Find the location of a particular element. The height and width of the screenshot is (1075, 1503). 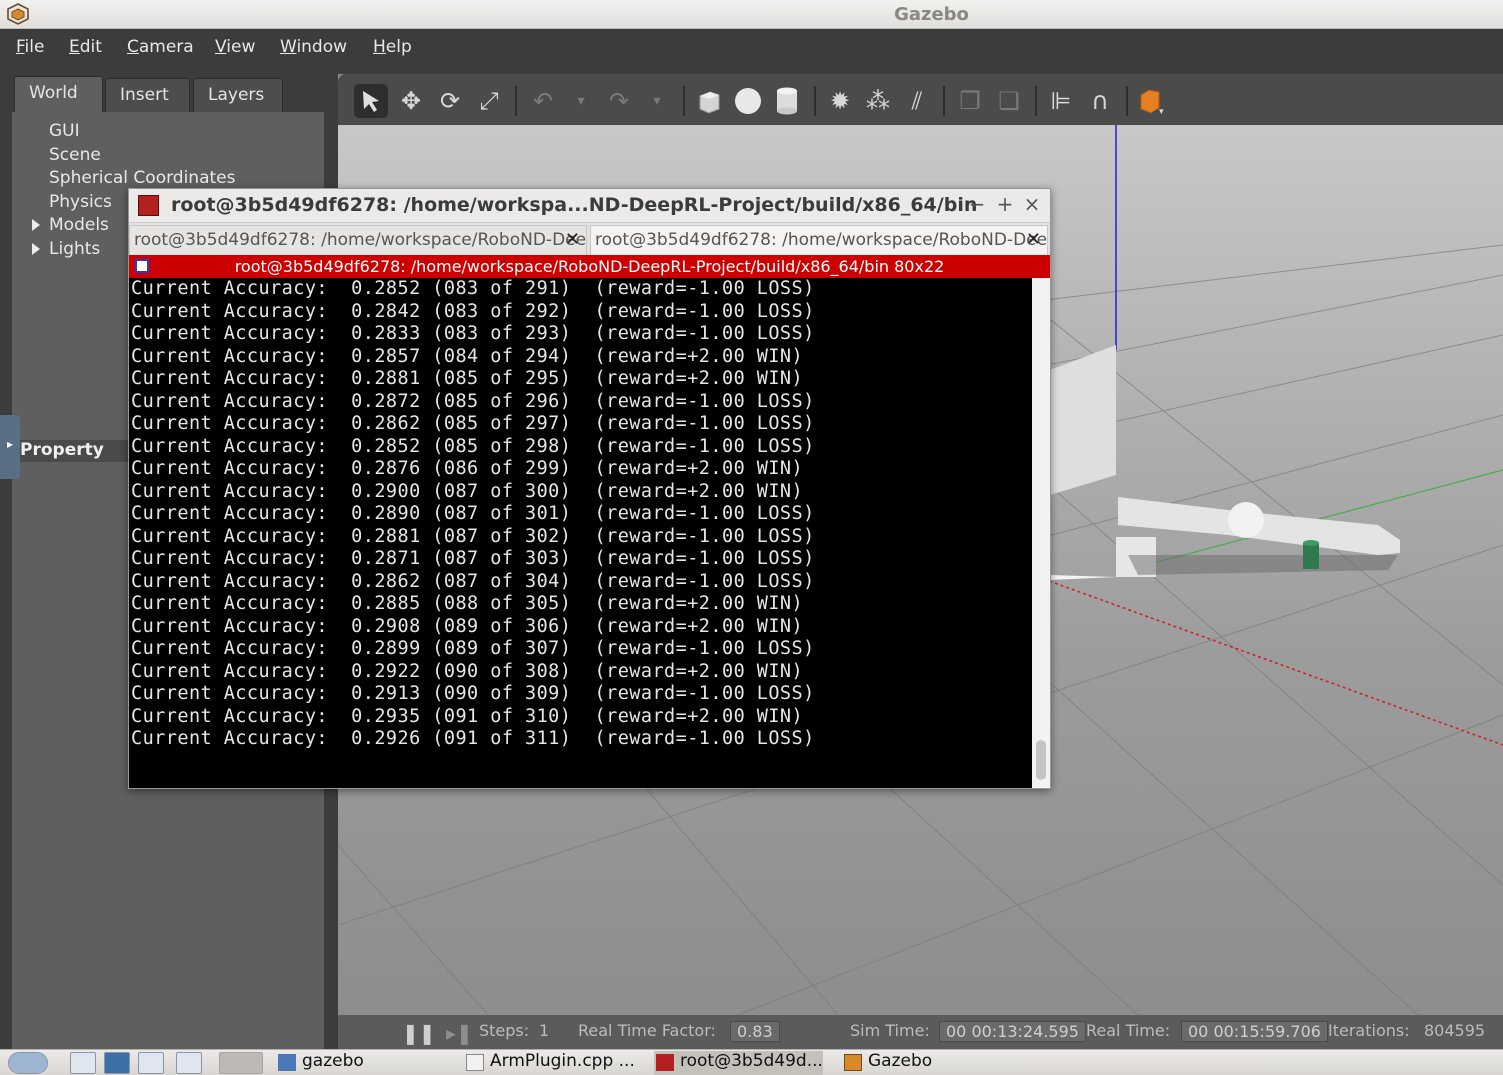

steps-label: Steps: is located at coordinates (504, 1030).